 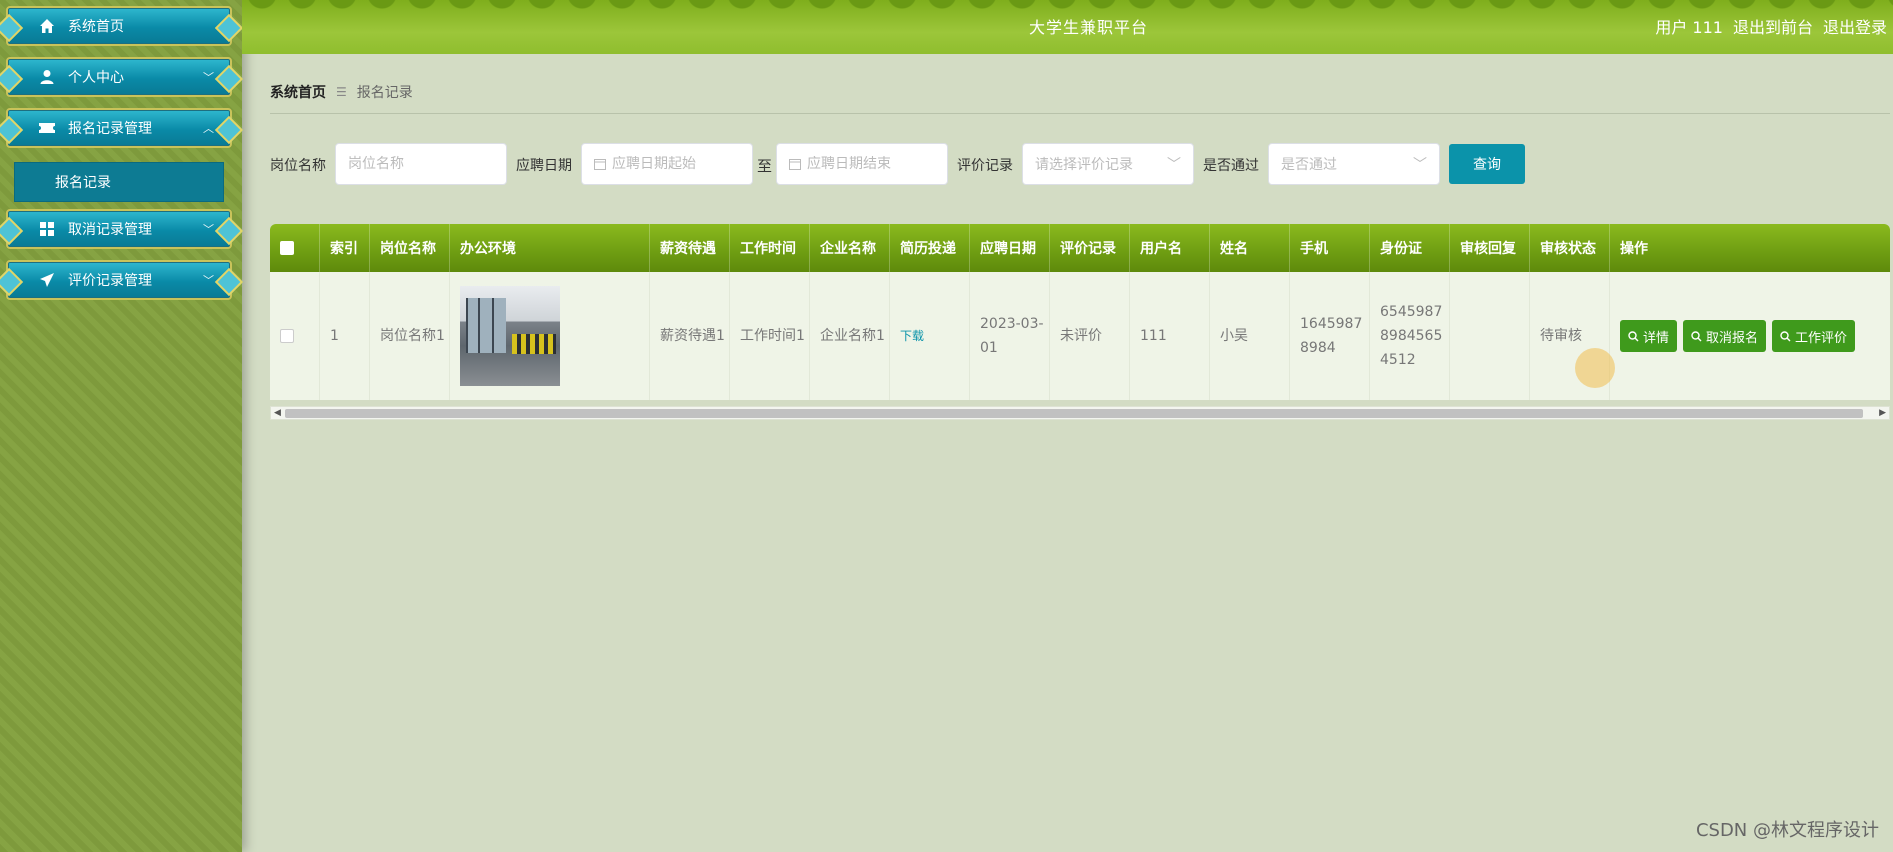 I want to click on column-header: 审核状态, so click(x=1570, y=248).